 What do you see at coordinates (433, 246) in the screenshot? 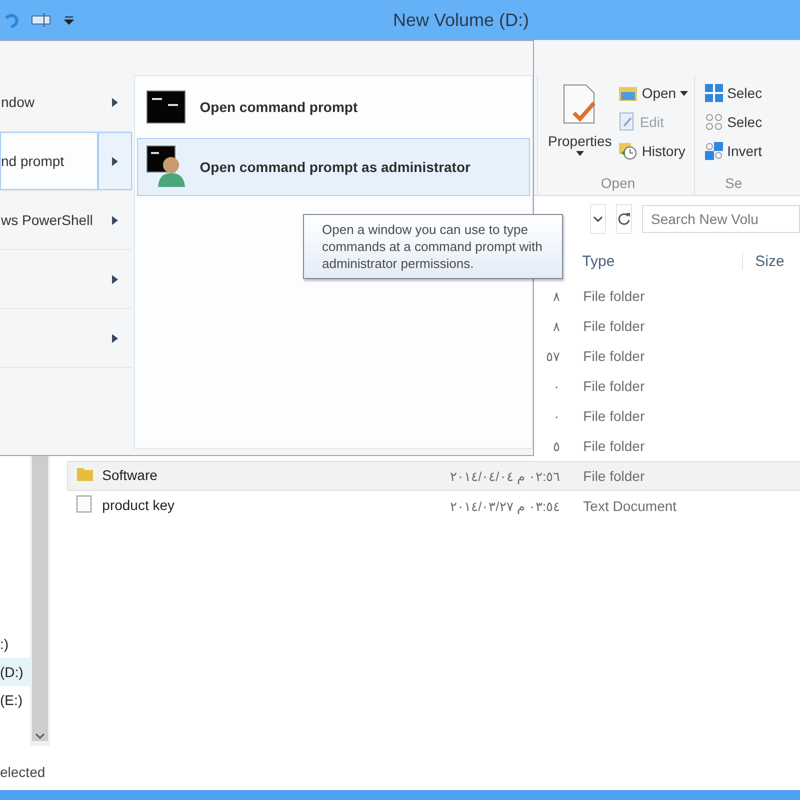
I see `tooltip: Open a window you can use to type commands at a command prompt with administrator permissions.` at bounding box center [433, 246].